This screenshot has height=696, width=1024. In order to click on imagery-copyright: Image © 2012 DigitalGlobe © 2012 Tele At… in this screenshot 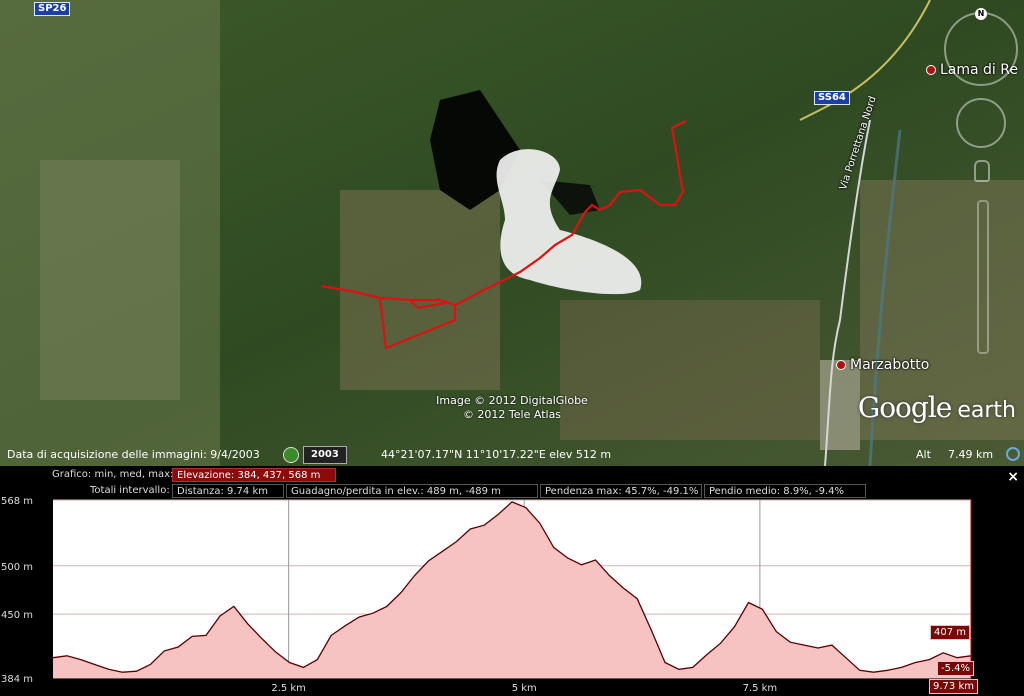, I will do `click(512, 408)`.